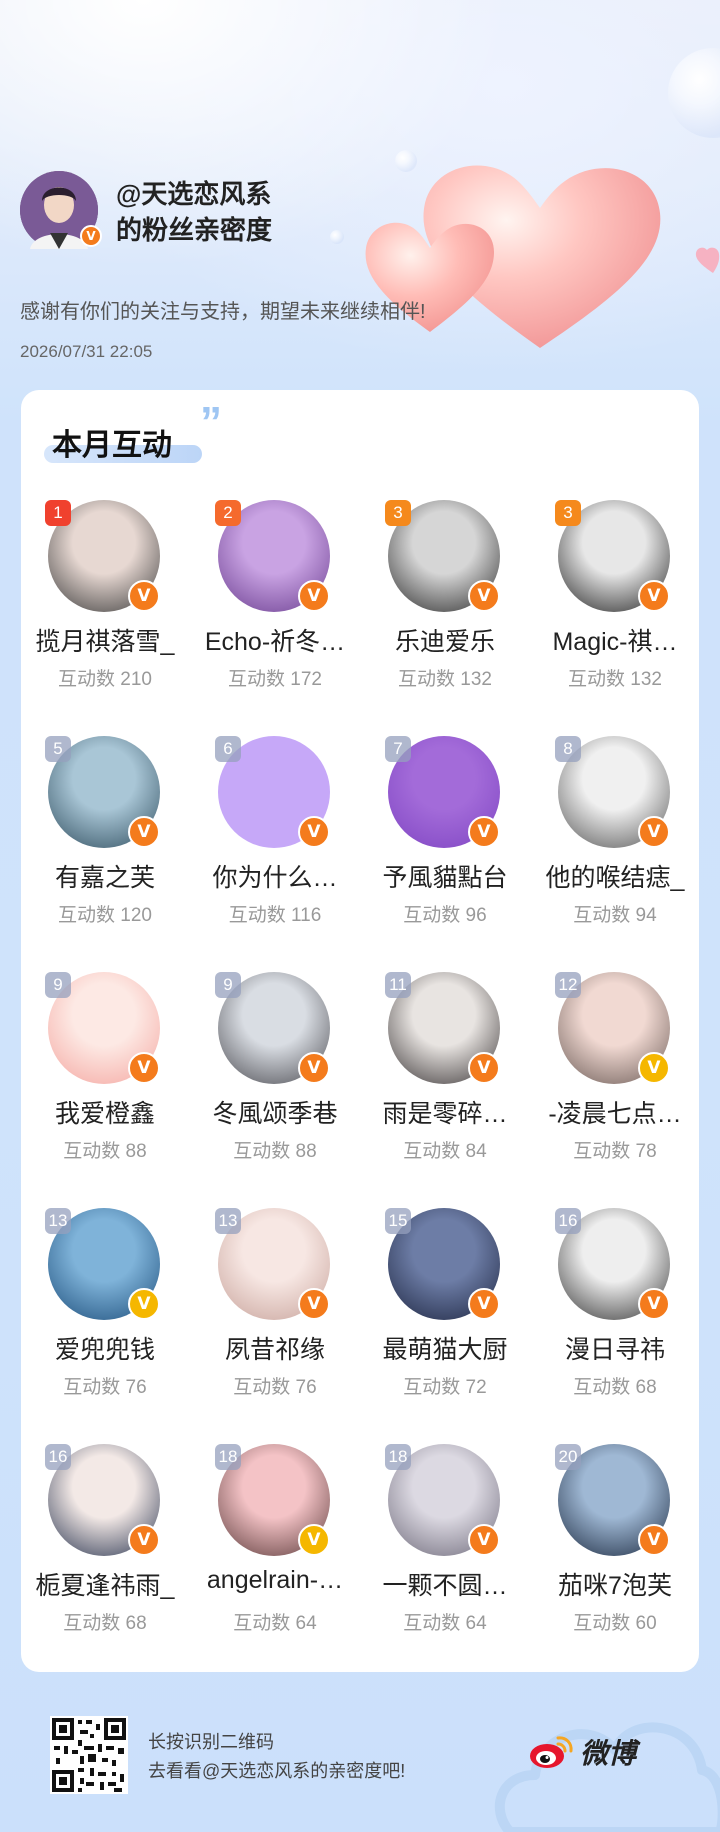 The height and width of the screenshot is (1832, 720). What do you see at coordinates (105, 1348) in the screenshot?
I see `fan-name: 爱兜兜钱` at bounding box center [105, 1348].